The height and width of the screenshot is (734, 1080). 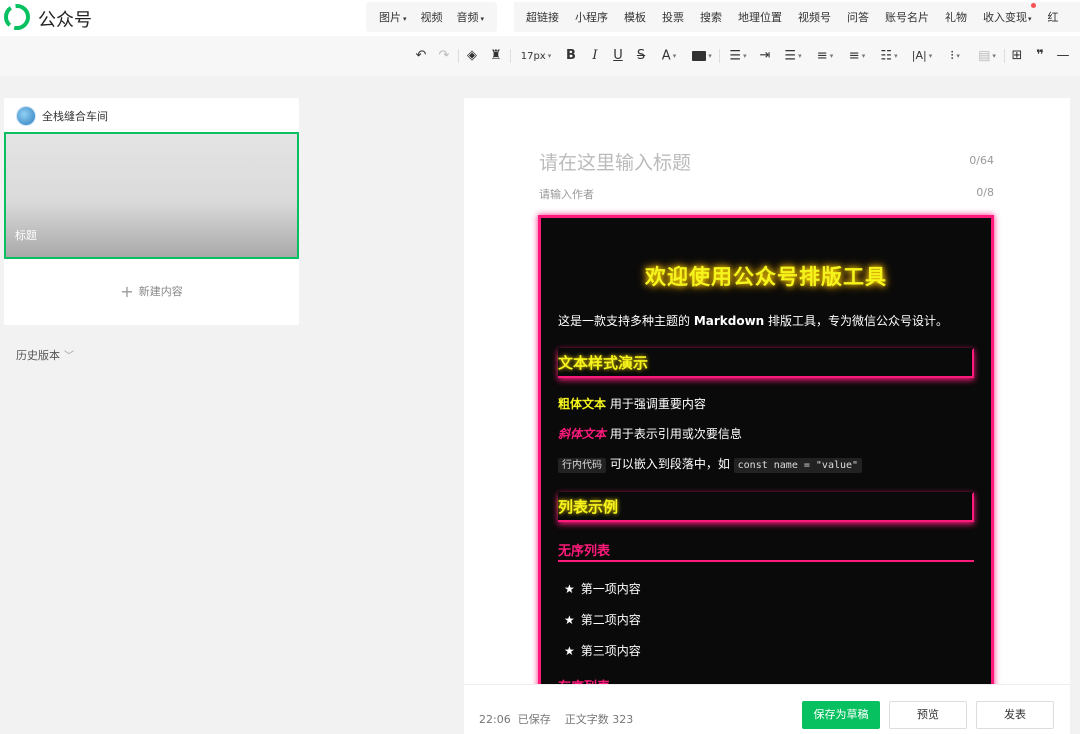 What do you see at coordinates (496, 56) in the screenshot?
I see `format-painter-icon: ♜` at bounding box center [496, 56].